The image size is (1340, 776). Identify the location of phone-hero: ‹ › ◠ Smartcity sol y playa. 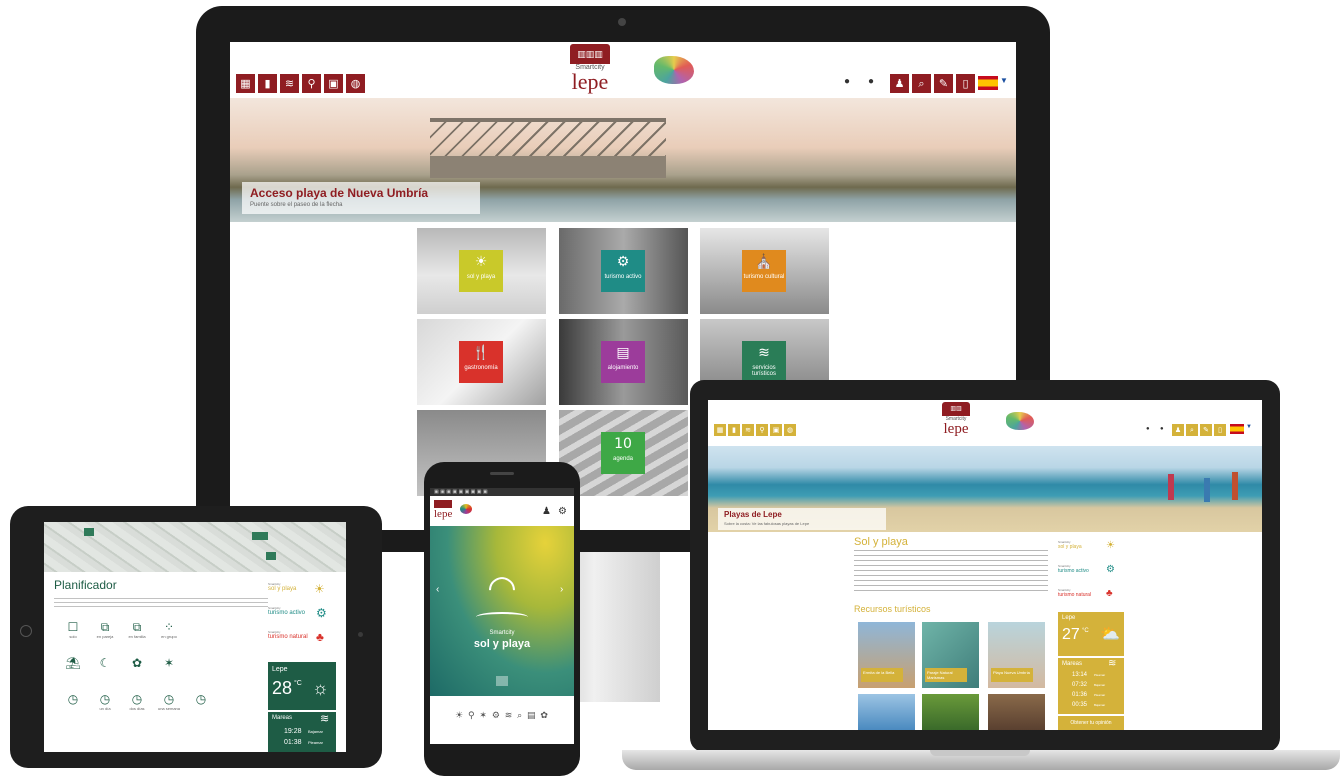
(502, 611).